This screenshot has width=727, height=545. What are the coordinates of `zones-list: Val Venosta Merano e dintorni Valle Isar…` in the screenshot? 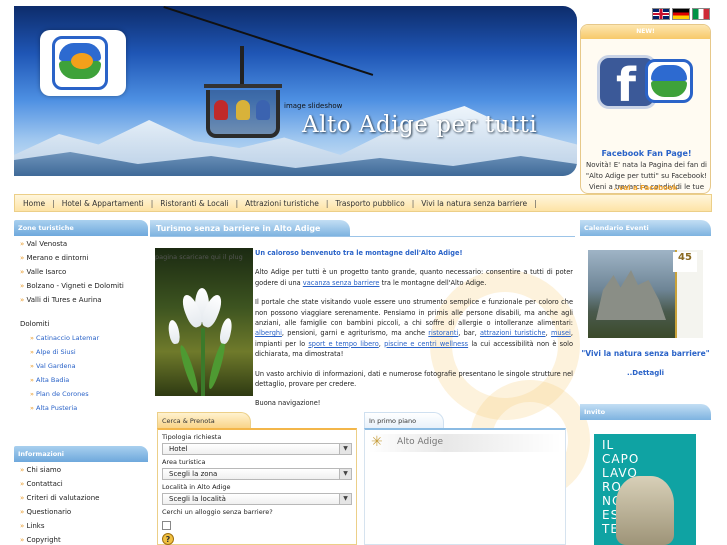 It's located at (81, 326).